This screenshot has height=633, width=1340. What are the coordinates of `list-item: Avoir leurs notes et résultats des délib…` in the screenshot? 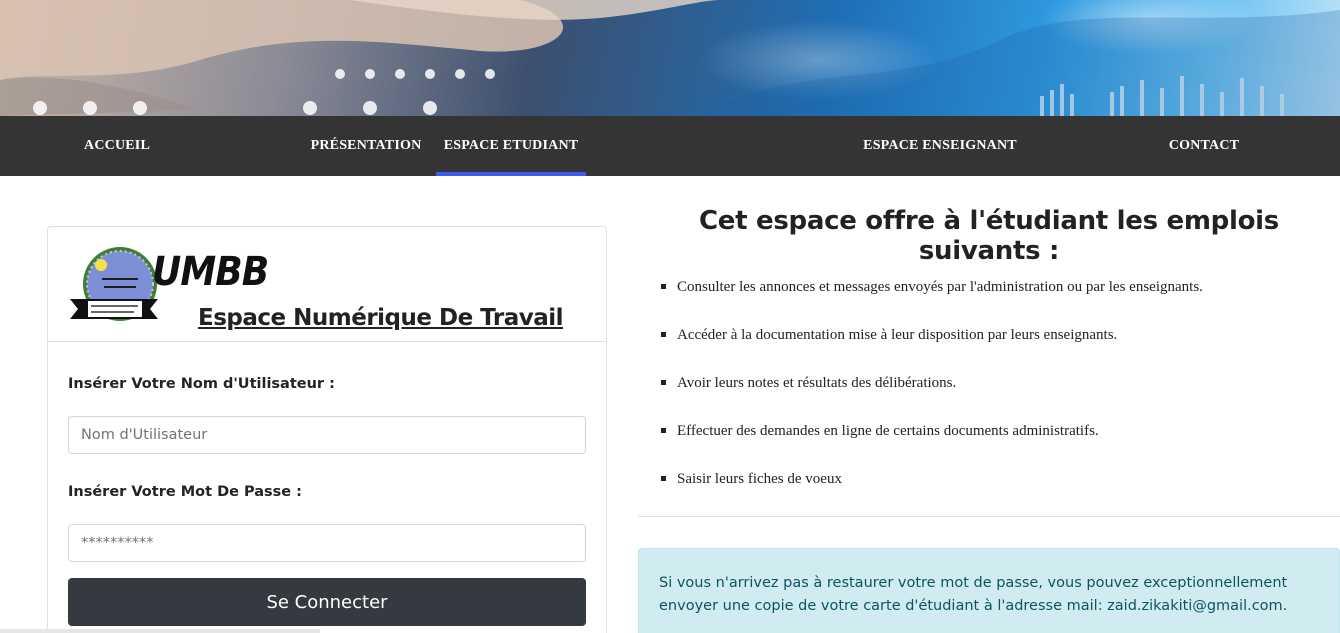 It's located at (931, 395).